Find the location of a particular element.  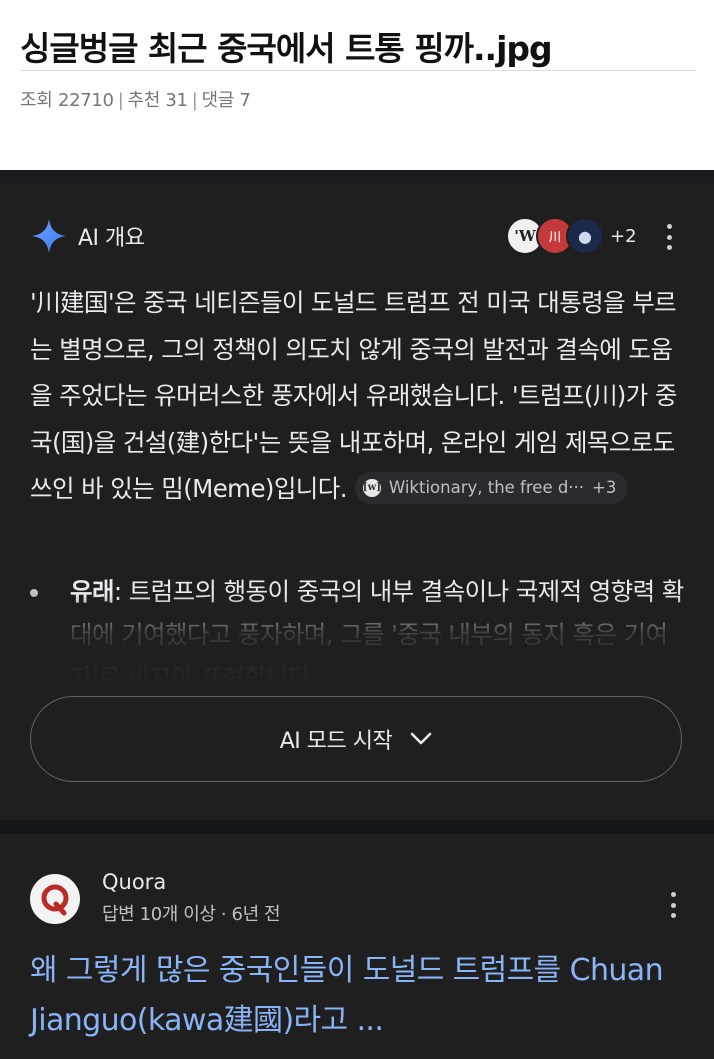

result-meta: 답변 10개 이상 · 6년 전 is located at coordinates (191, 914).